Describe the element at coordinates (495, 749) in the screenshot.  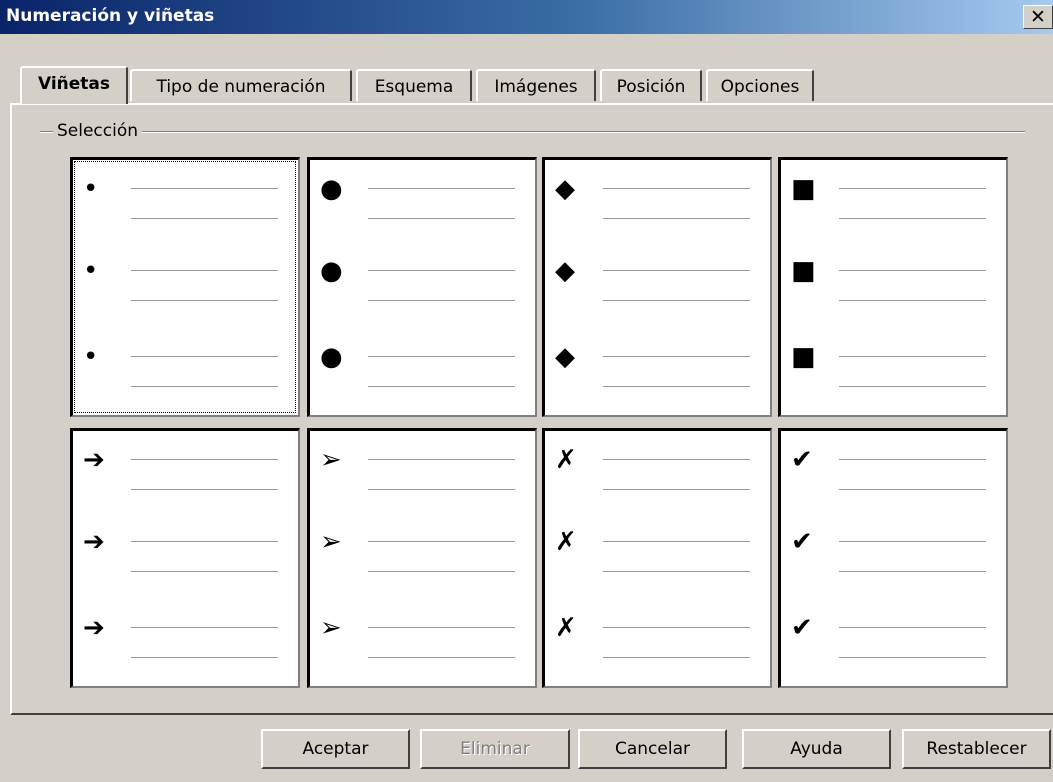
I see `delete-button: Eliminar` at that location.